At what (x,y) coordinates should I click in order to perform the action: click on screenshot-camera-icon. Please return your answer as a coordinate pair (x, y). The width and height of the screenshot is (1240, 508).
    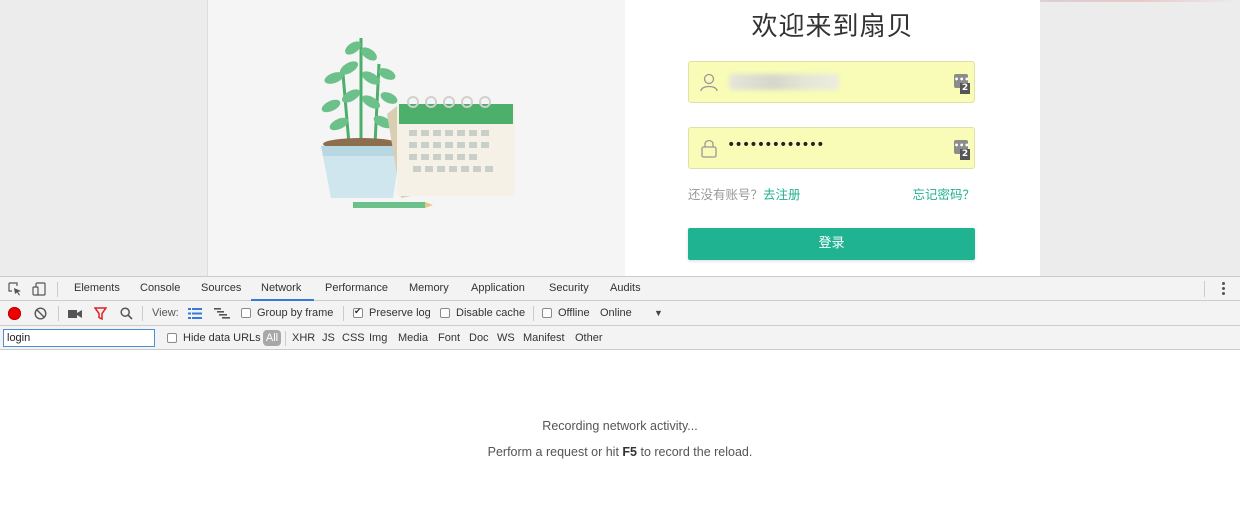
    Looking at the image, I should click on (75, 313).